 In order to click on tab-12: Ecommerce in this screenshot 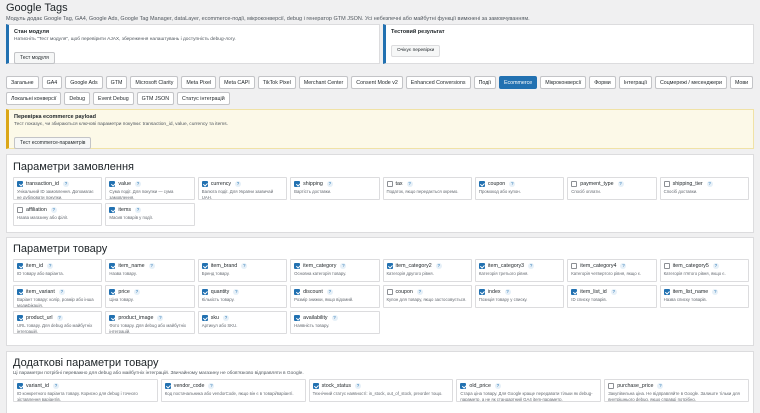, I will do `click(518, 82)`.